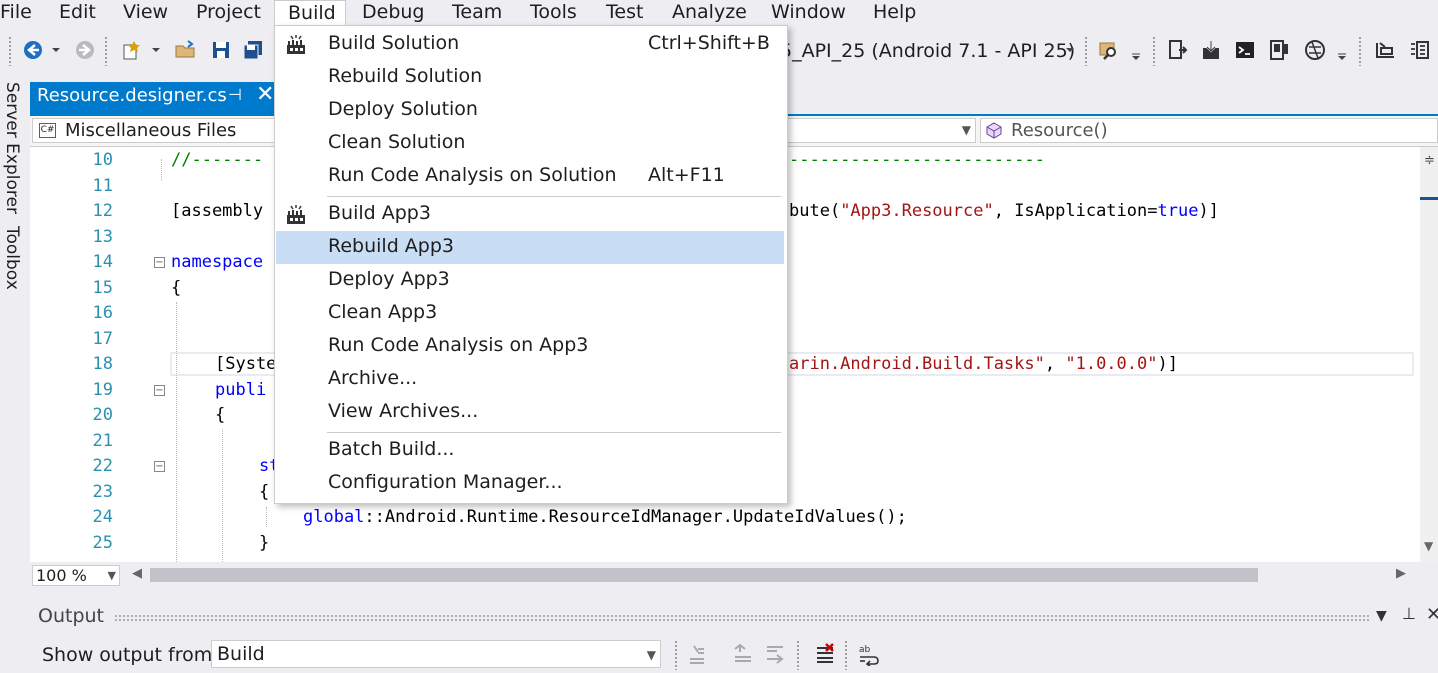 This screenshot has width=1438, height=673. Describe the element at coordinates (405, 76) in the screenshot. I see `menu-item-label: Rebuild Solution` at that location.